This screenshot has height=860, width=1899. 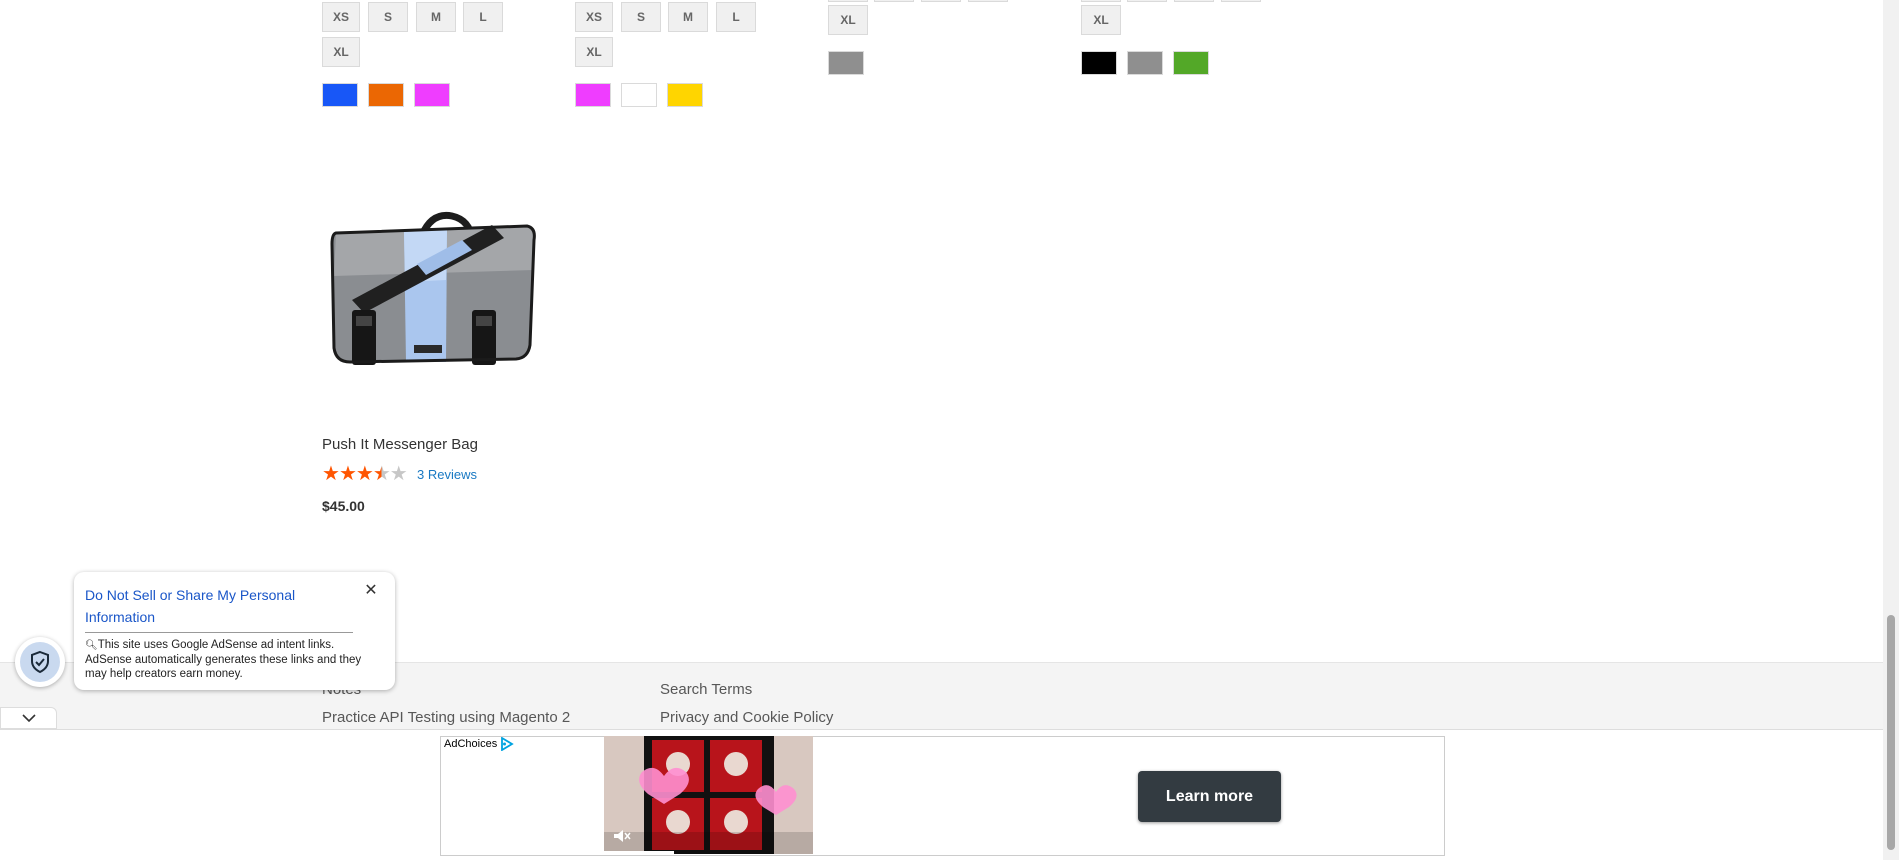 What do you see at coordinates (371, 591) in the screenshot?
I see `close-icon: ✕` at bounding box center [371, 591].